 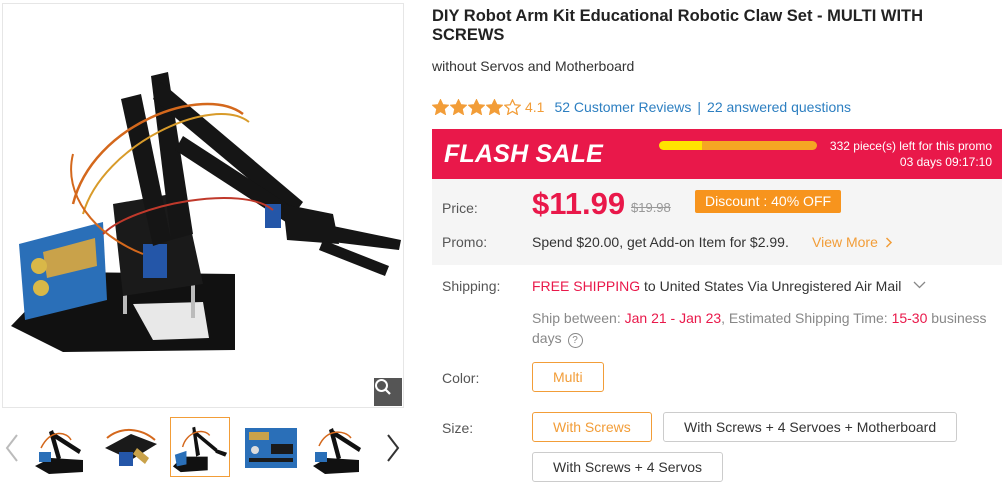 What do you see at coordinates (512, 107) in the screenshot?
I see `star-partial-icon` at bounding box center [512, 107].